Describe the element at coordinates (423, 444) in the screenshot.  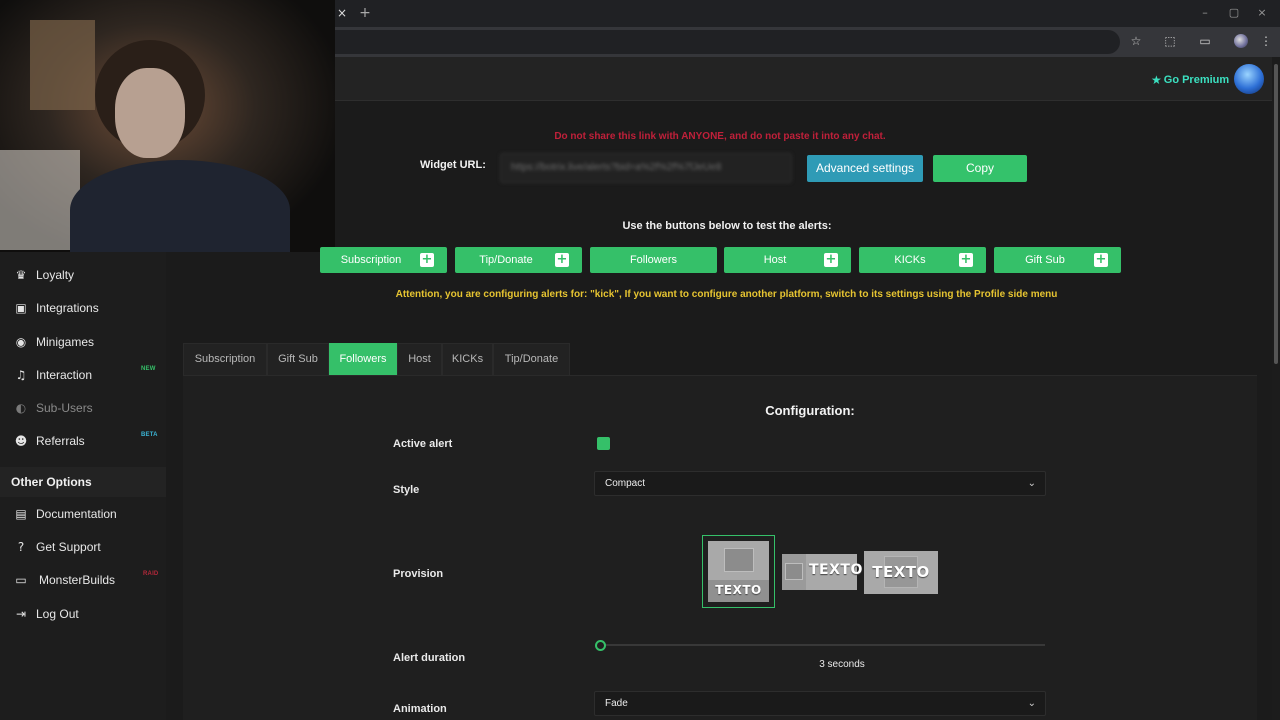
I see `active-alert-label: Active alert` at that location.